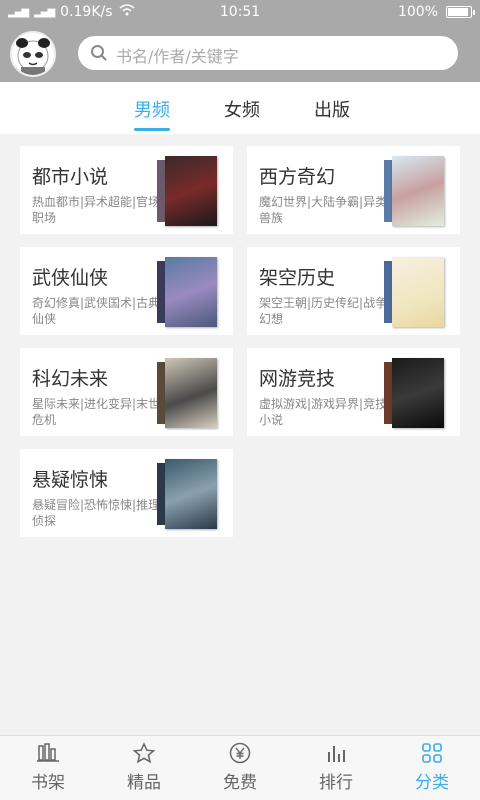 This screenshot has width=480, height=800. Describe the element at coordinates (432, 783) in the screenshot. I see `nav-category-label: 分类` at that location.